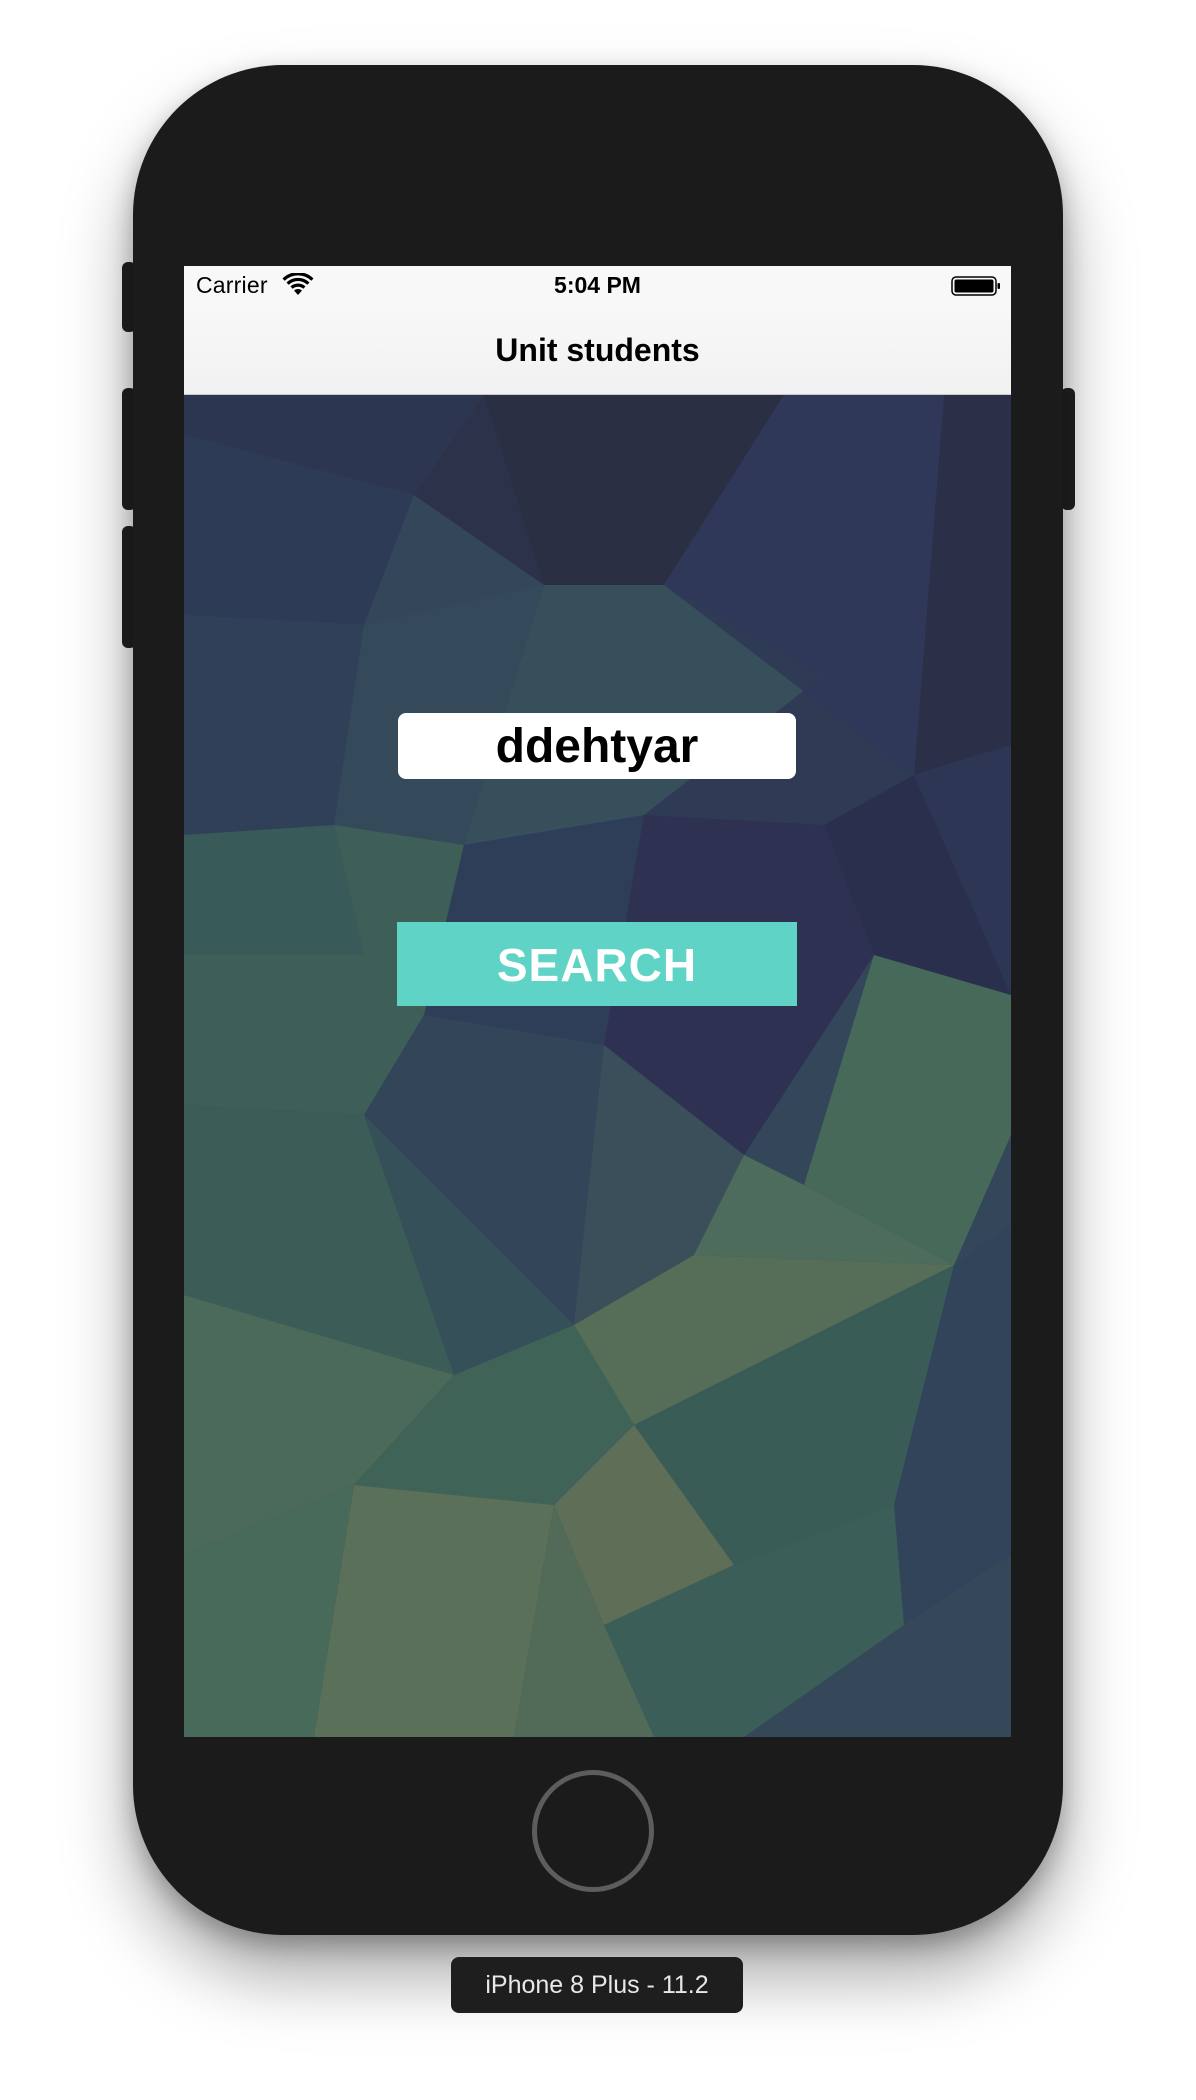 The image size is (1196, 2100). Describe the element at coordinates (597, 964) in the screenshot. I see `search-button: SEARCH` at that location.